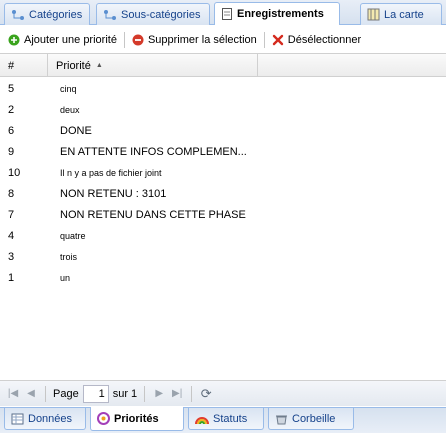  What do you see at coordinates (138, 39) in the screenshot?
I see `remove-icon` at bounding box center [138, 39].